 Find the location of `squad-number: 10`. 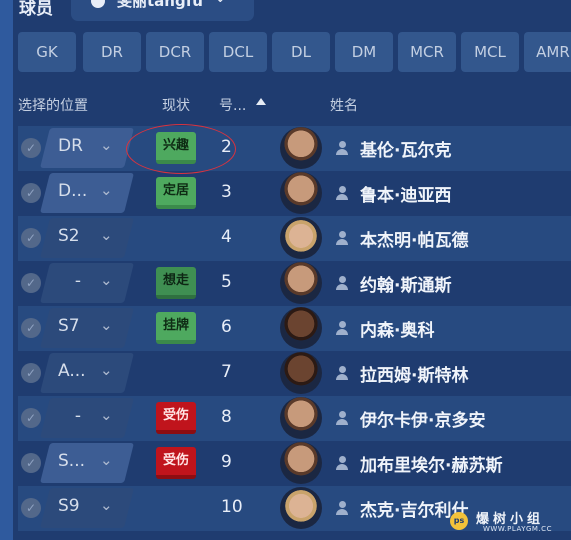

squad-number: 10 is located at coordinates (232, 507).